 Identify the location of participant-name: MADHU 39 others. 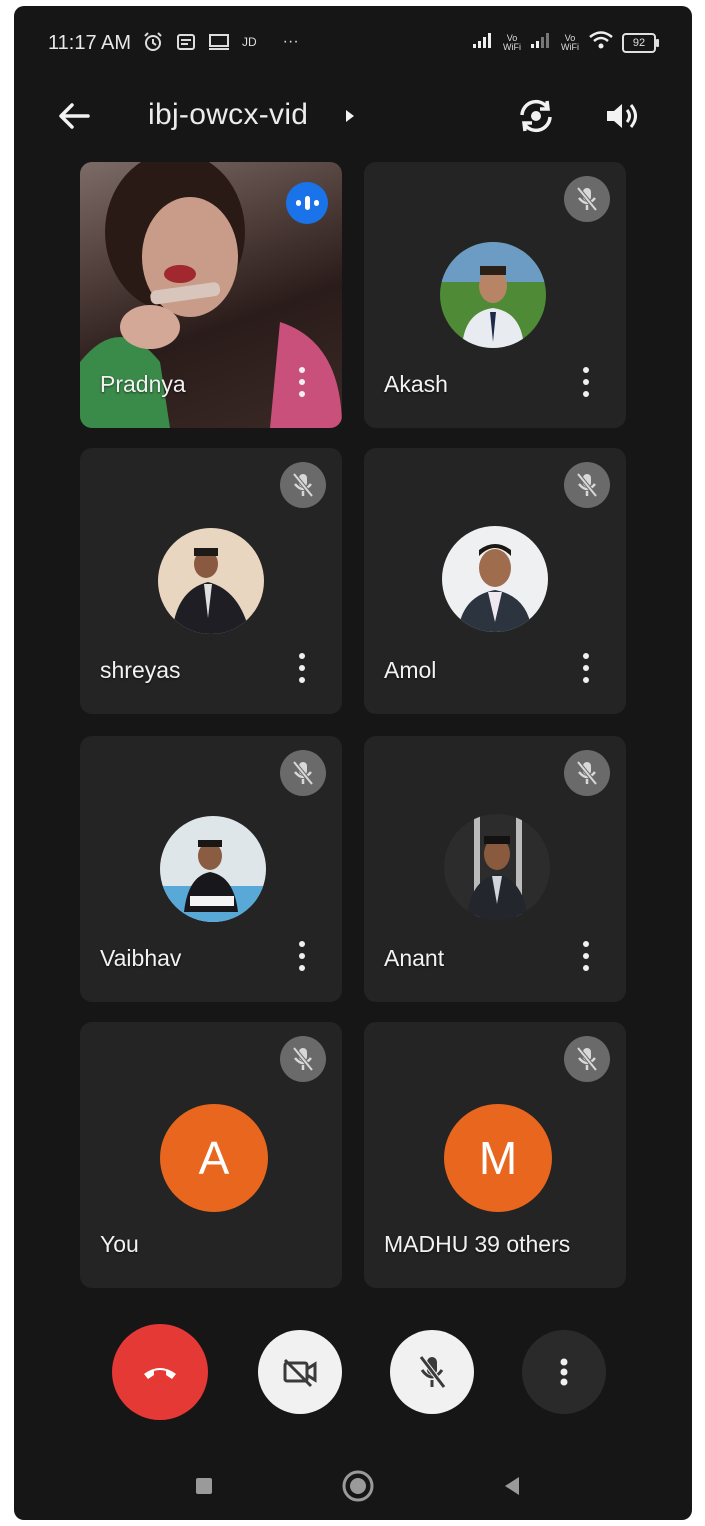
(477, 1244).